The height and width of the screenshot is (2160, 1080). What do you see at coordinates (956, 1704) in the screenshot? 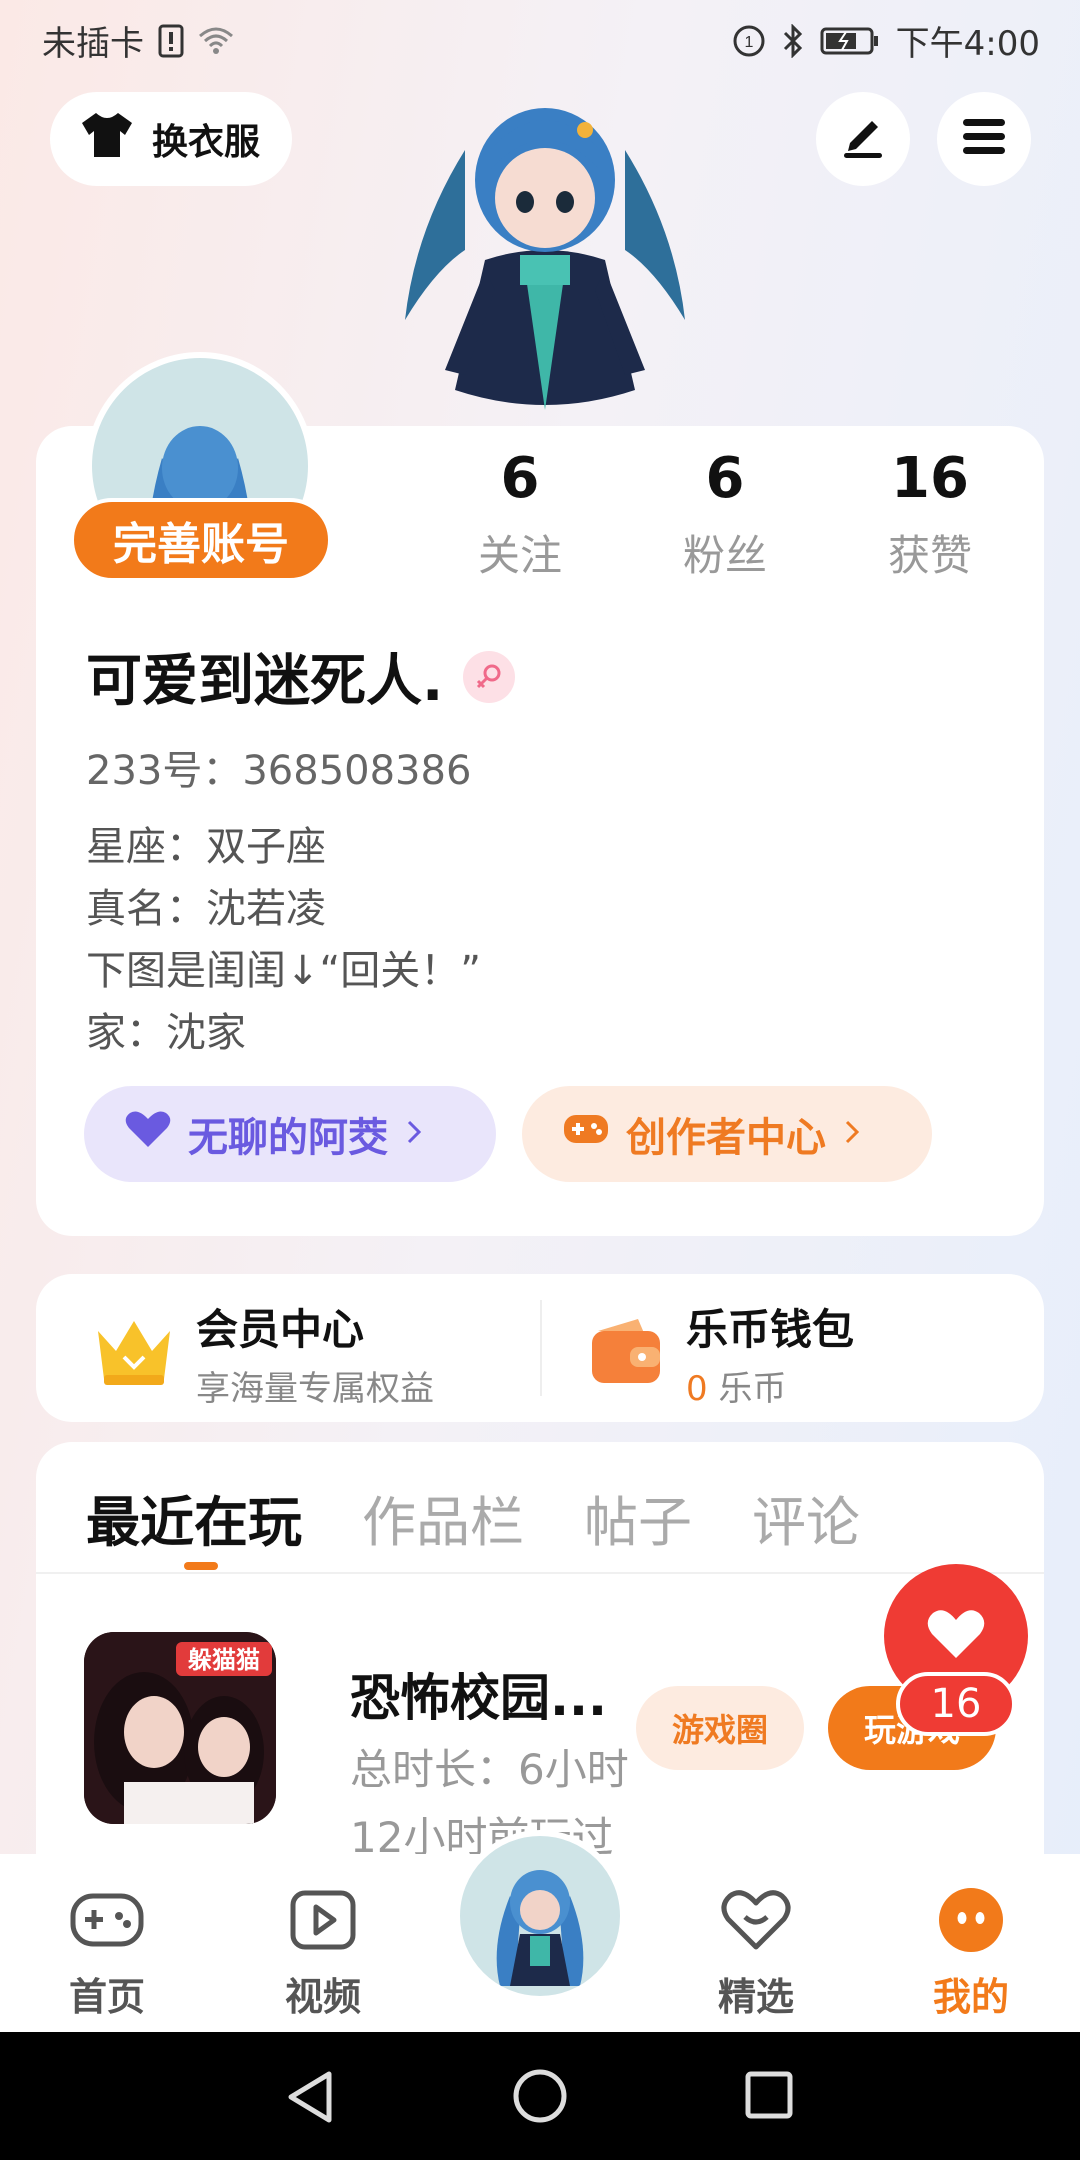
I see `like-count-badge: 16` at bounding box center [956, 1704].